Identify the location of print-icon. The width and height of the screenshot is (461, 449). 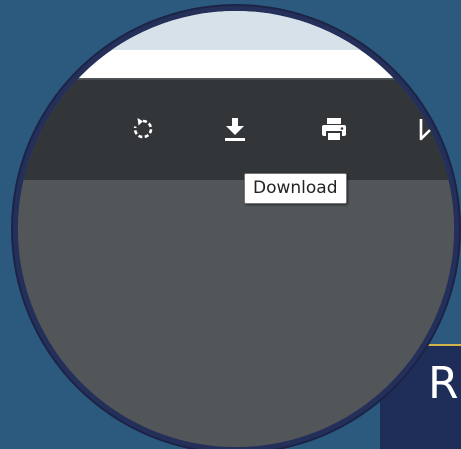
(334, 129).